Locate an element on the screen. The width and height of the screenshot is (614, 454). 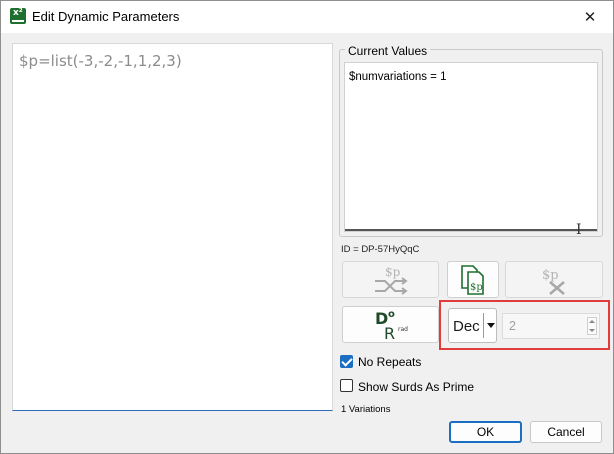
number-format-select: Dec is located at coordinates (472, 325).